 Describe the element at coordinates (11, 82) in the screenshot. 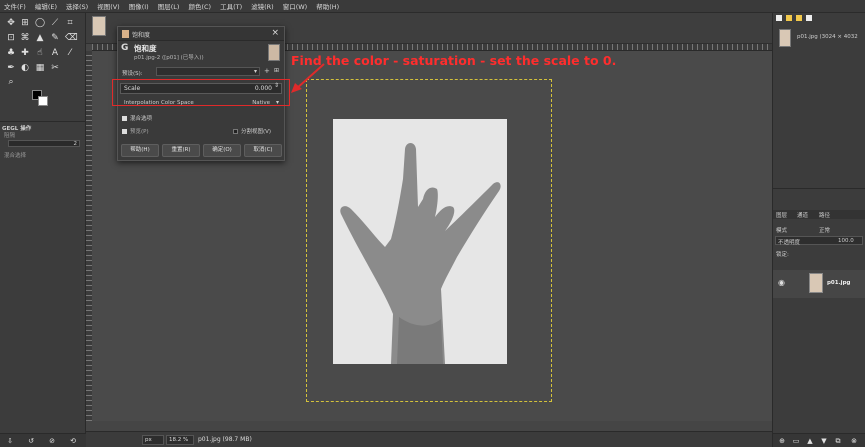

I see `zoom-tool-icon: ⌕` at that location.